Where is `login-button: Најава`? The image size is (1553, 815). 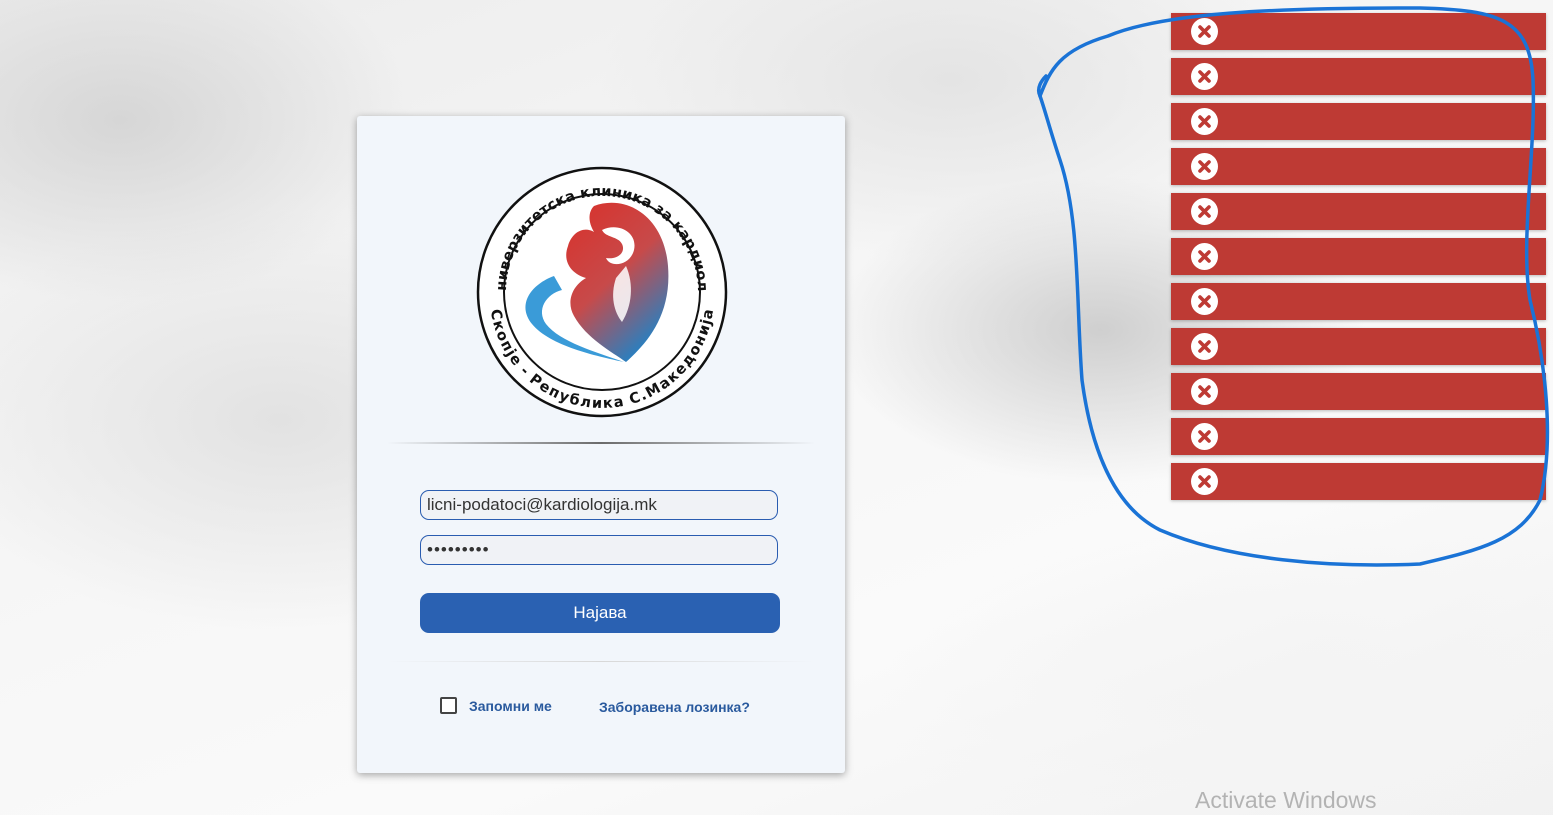 login-button: Најава is located at coordinates (600, 613).